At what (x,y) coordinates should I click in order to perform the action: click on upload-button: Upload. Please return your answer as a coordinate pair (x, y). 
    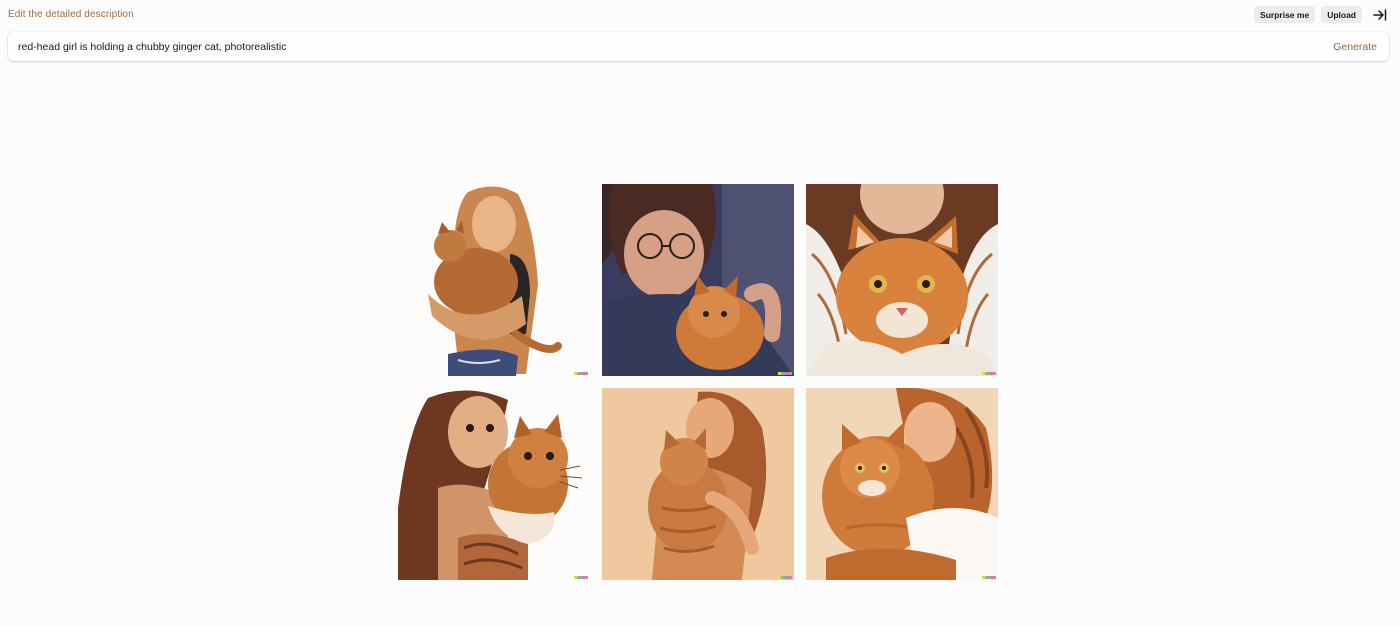
    Looking at the image, I should click on (1341, 14).